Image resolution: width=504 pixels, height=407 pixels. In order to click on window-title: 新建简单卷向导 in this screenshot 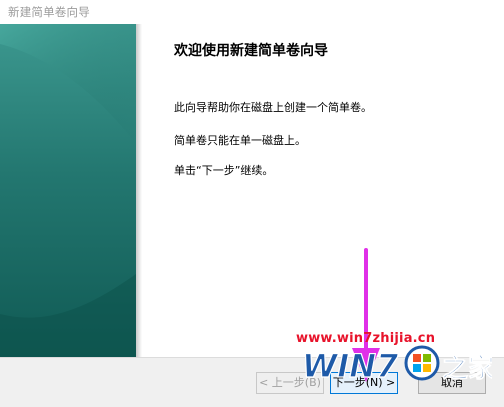, I will do `click(49, 12)`.